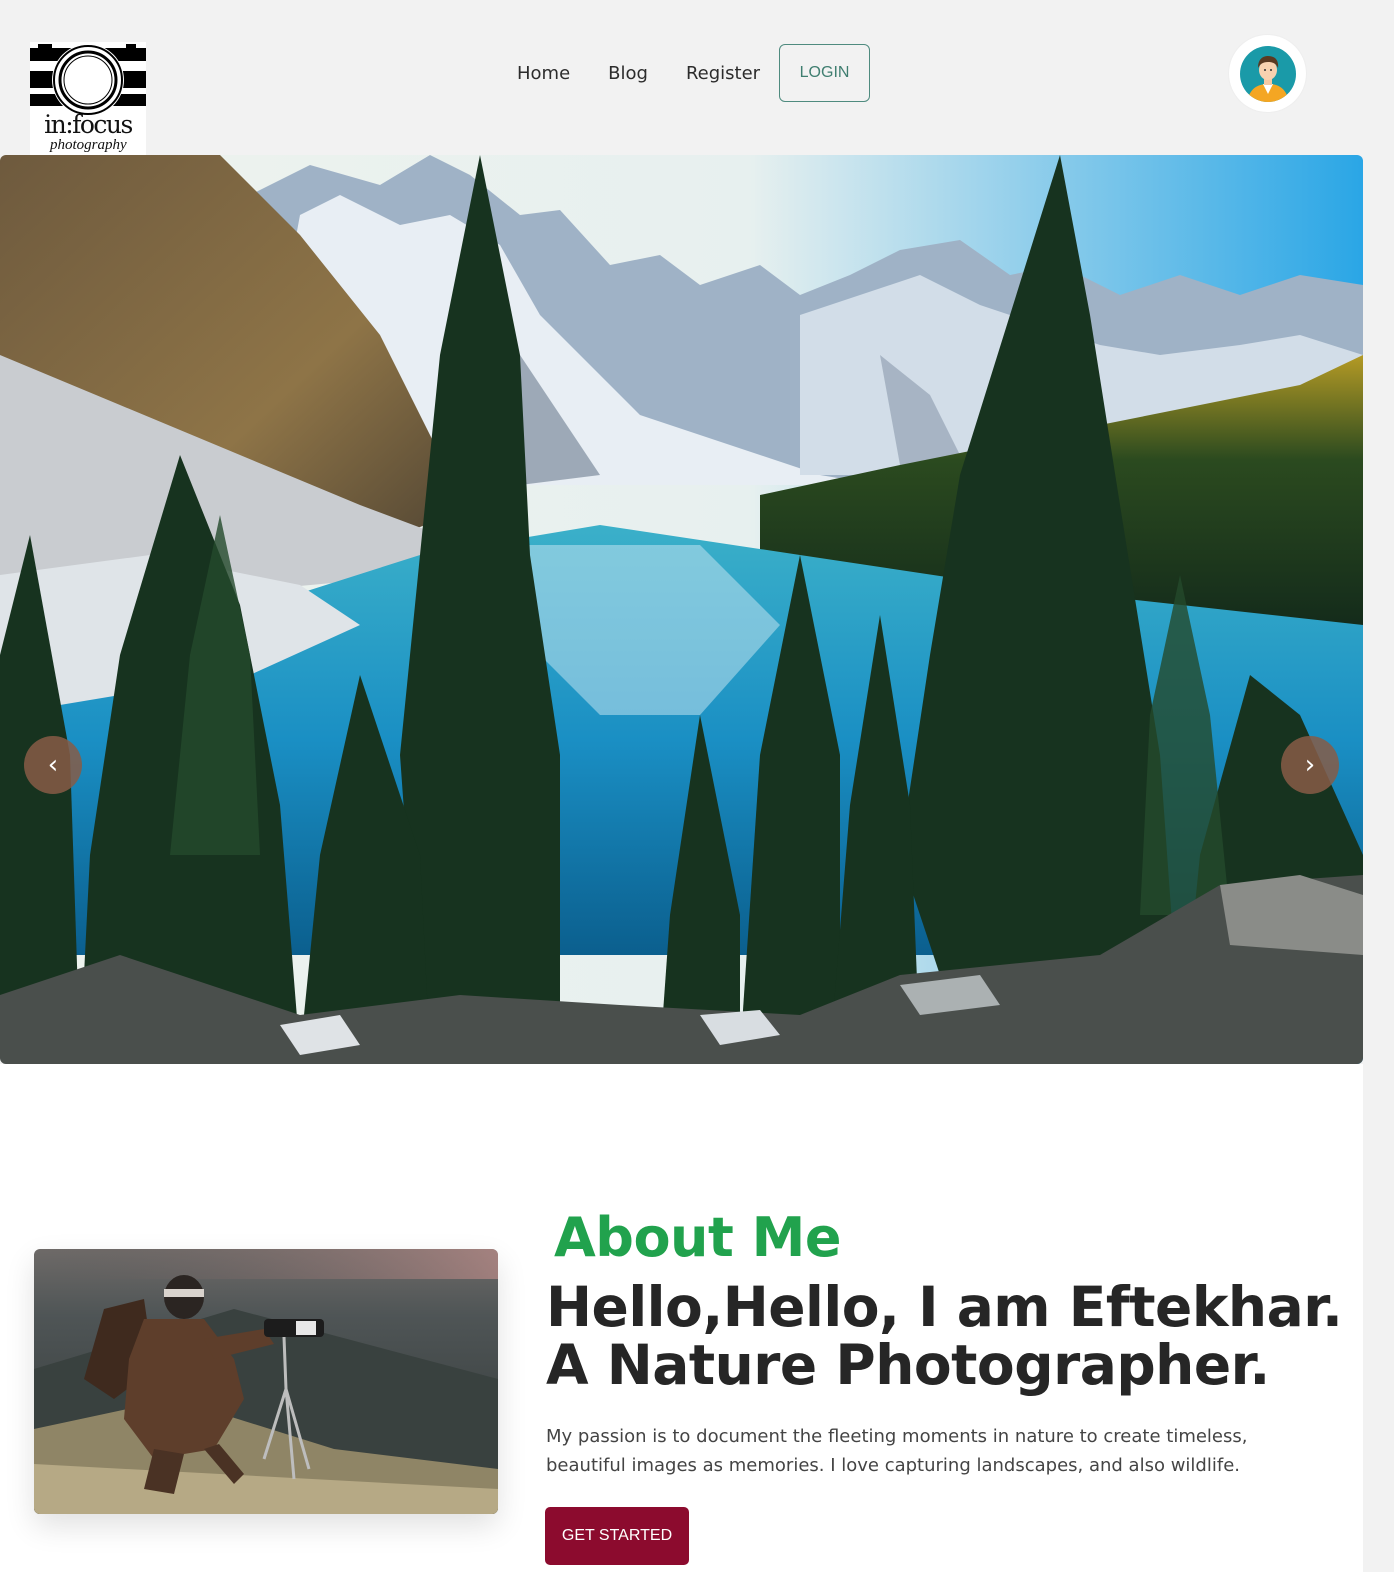  I want to click on brand-logo: in:focus photography, so click(88, 98).